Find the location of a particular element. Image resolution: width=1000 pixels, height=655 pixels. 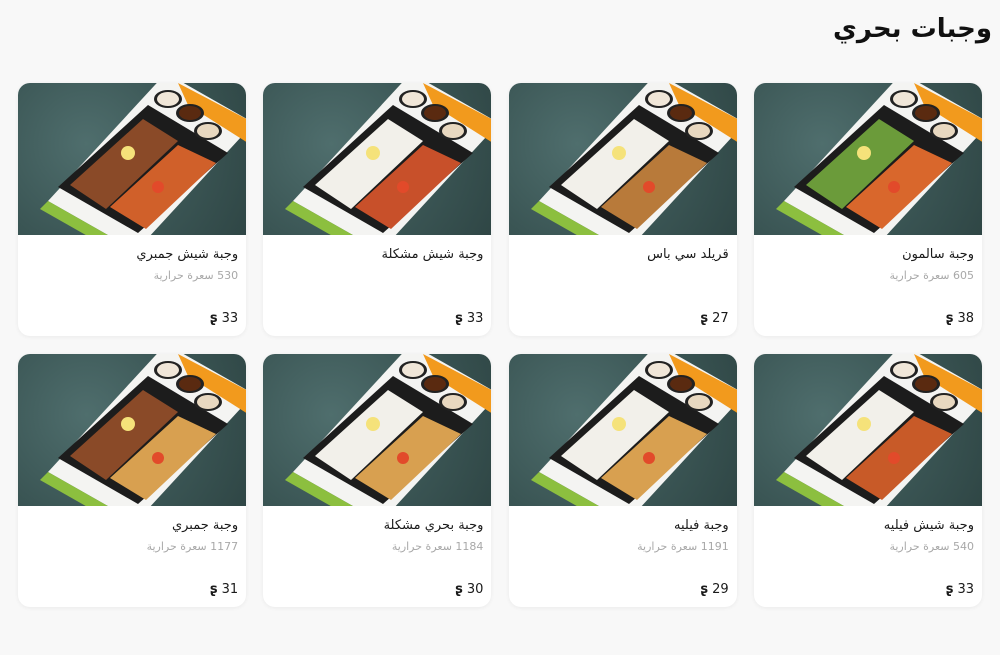

meal-calories: 1177 سعرة حرارية is located at coordinates (192, 546).